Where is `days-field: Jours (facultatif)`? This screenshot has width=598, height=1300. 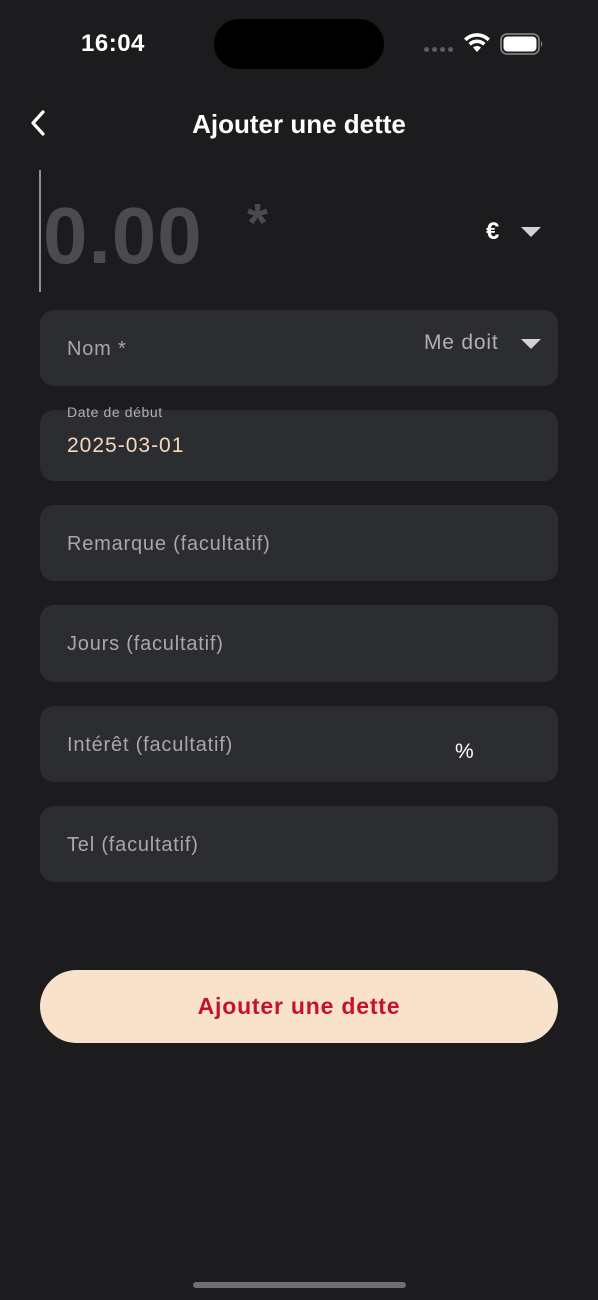
days-field: Jours (facultatif) is located at coordinates (299, 643).